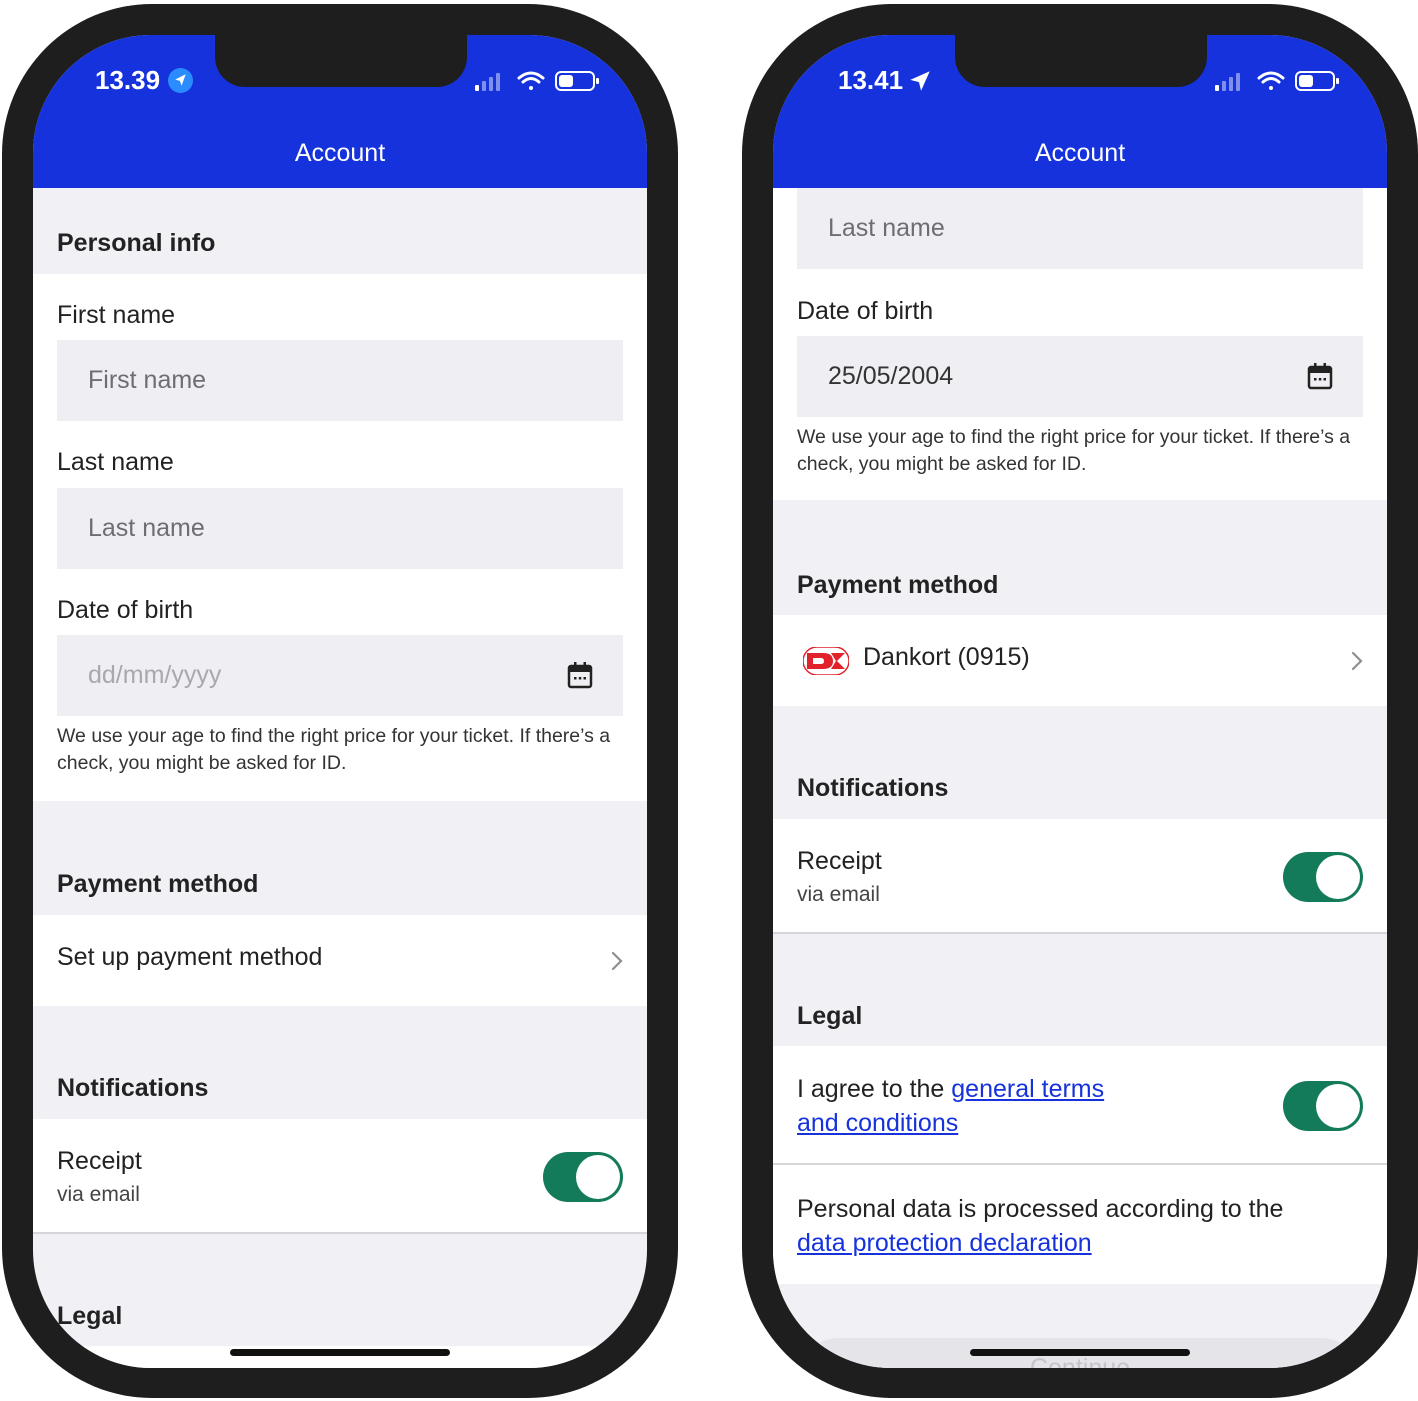 The image size is (1418, 1401). I want to click on terms-link-line-2: and conditions, so click(877, 1123).